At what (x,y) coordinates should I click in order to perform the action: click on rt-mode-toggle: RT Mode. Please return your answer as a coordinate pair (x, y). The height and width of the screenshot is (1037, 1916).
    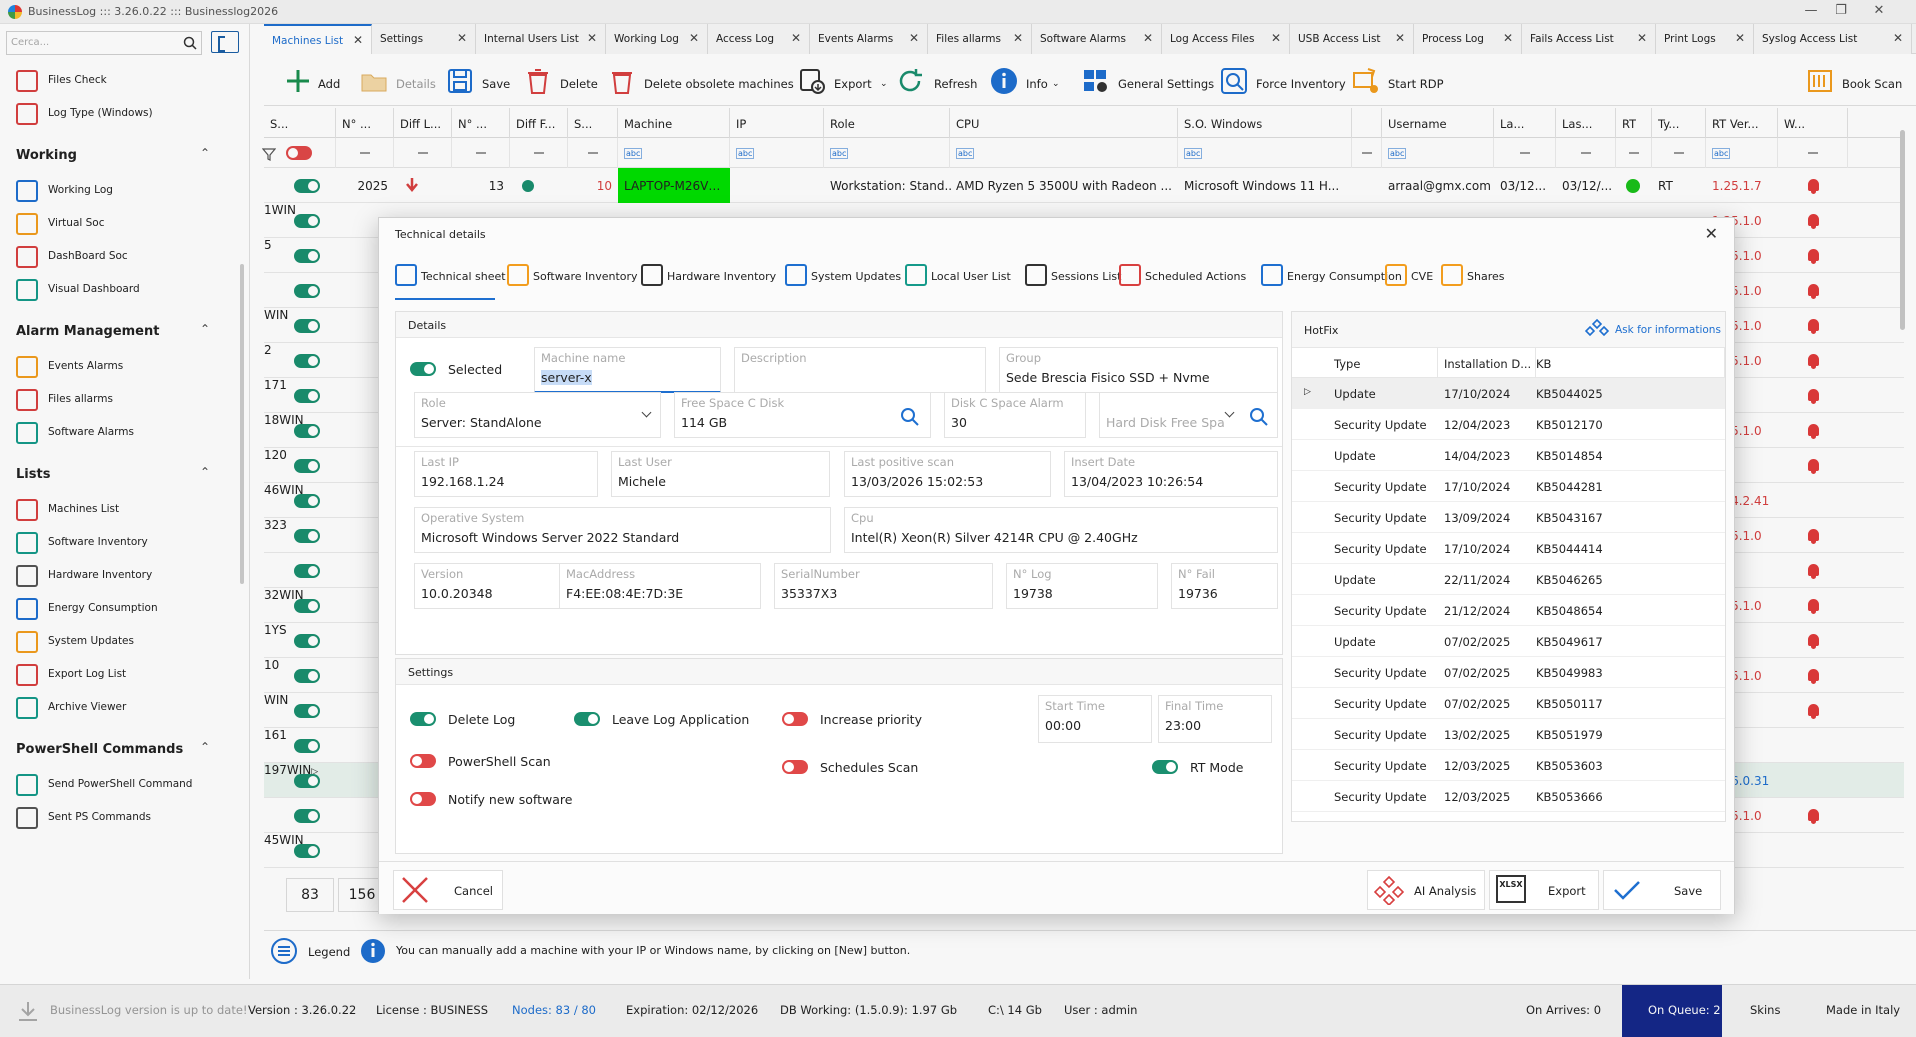
    Looking at the image, I should click on (1207, 767).